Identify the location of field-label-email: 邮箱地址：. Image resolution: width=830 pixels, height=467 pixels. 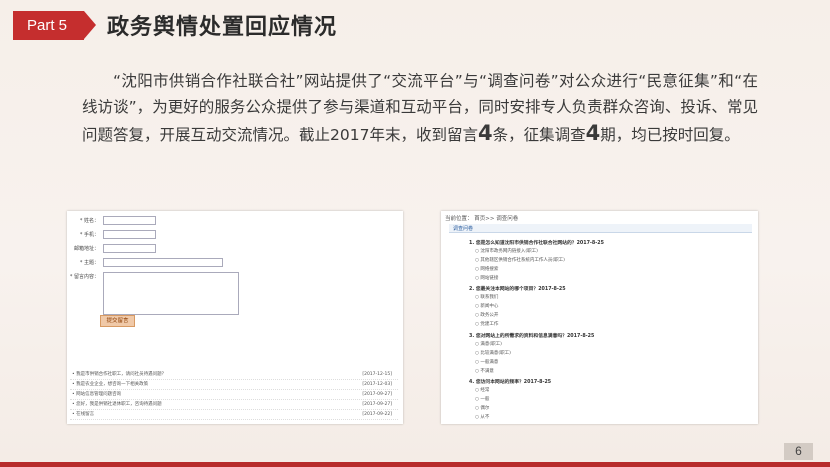
(86, 249).